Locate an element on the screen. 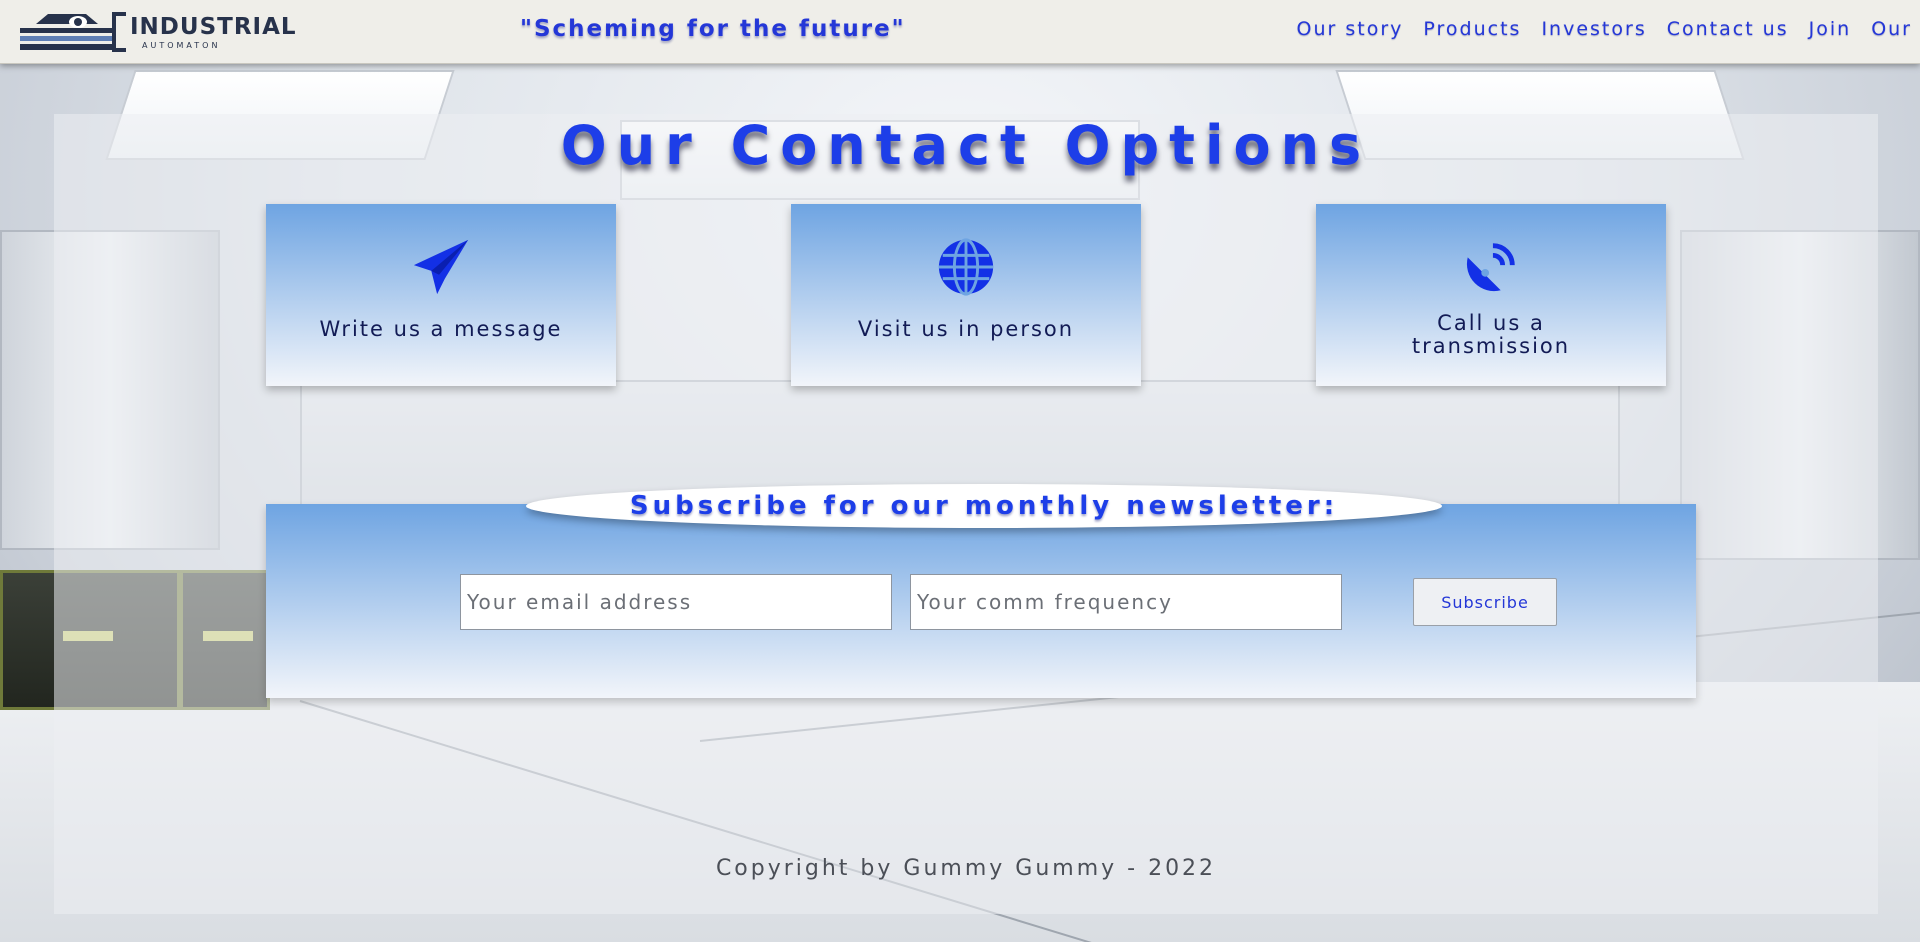 The width and height of the screenshot is (1920, 942). comm-frequency-input is located at coordinates (1126, 602).